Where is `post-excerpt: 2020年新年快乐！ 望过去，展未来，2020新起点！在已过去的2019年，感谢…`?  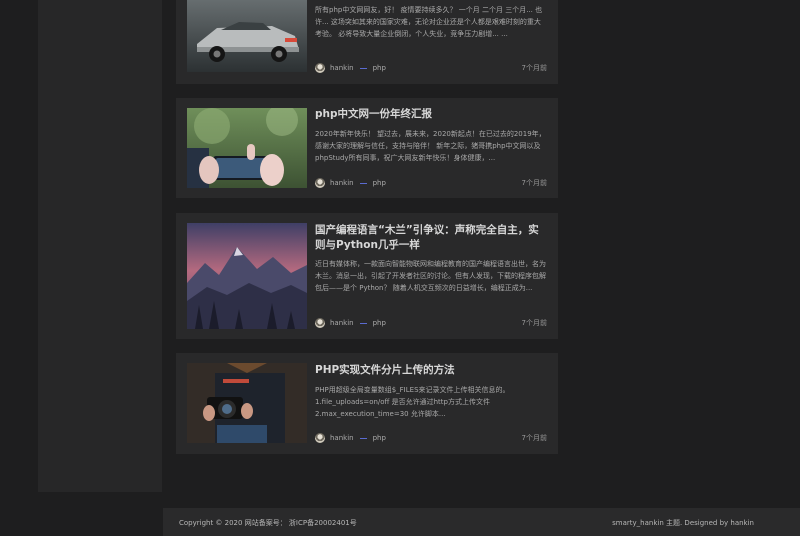
post-excerpt: 2020年新年快乐！ 望过去，展未来，2020新起点！在已过去的2019年，感谢… is located at coordinates (430, 146).